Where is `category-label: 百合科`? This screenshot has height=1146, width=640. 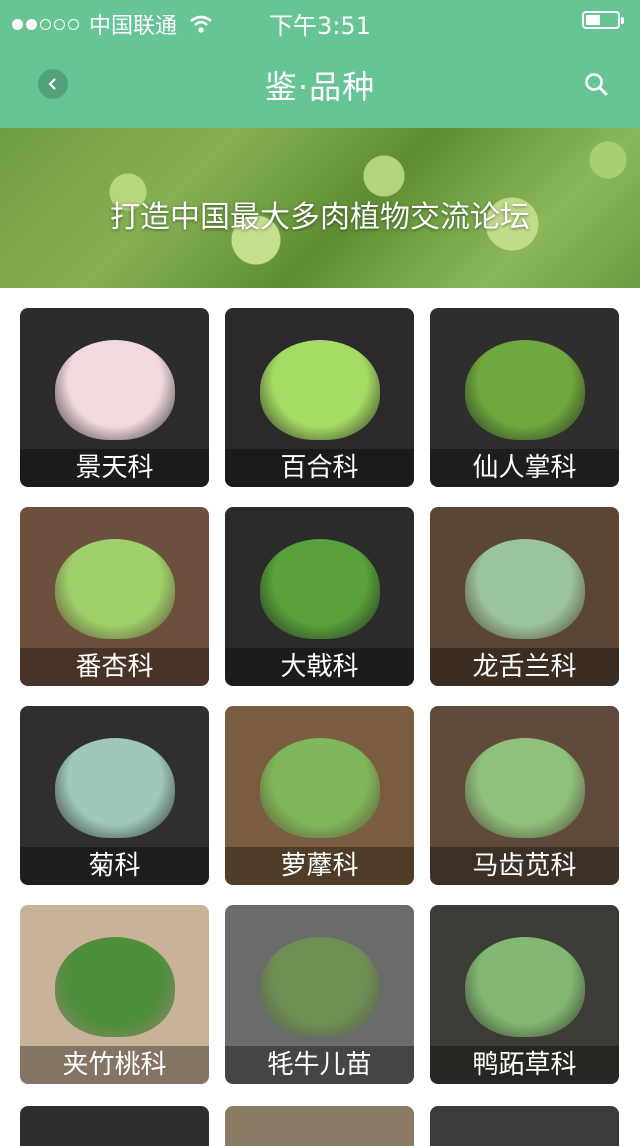
category-label: 百合科 is located at coordinates (319, 468).